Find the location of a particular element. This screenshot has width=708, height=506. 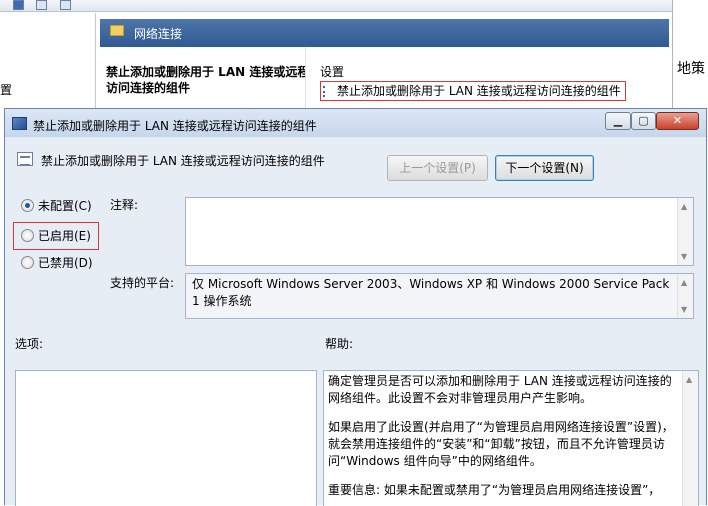

dialog-title: 禁止添加或删除用于 LAN 连接或远程访问连接的组件 is located at coordinates (175, 126).